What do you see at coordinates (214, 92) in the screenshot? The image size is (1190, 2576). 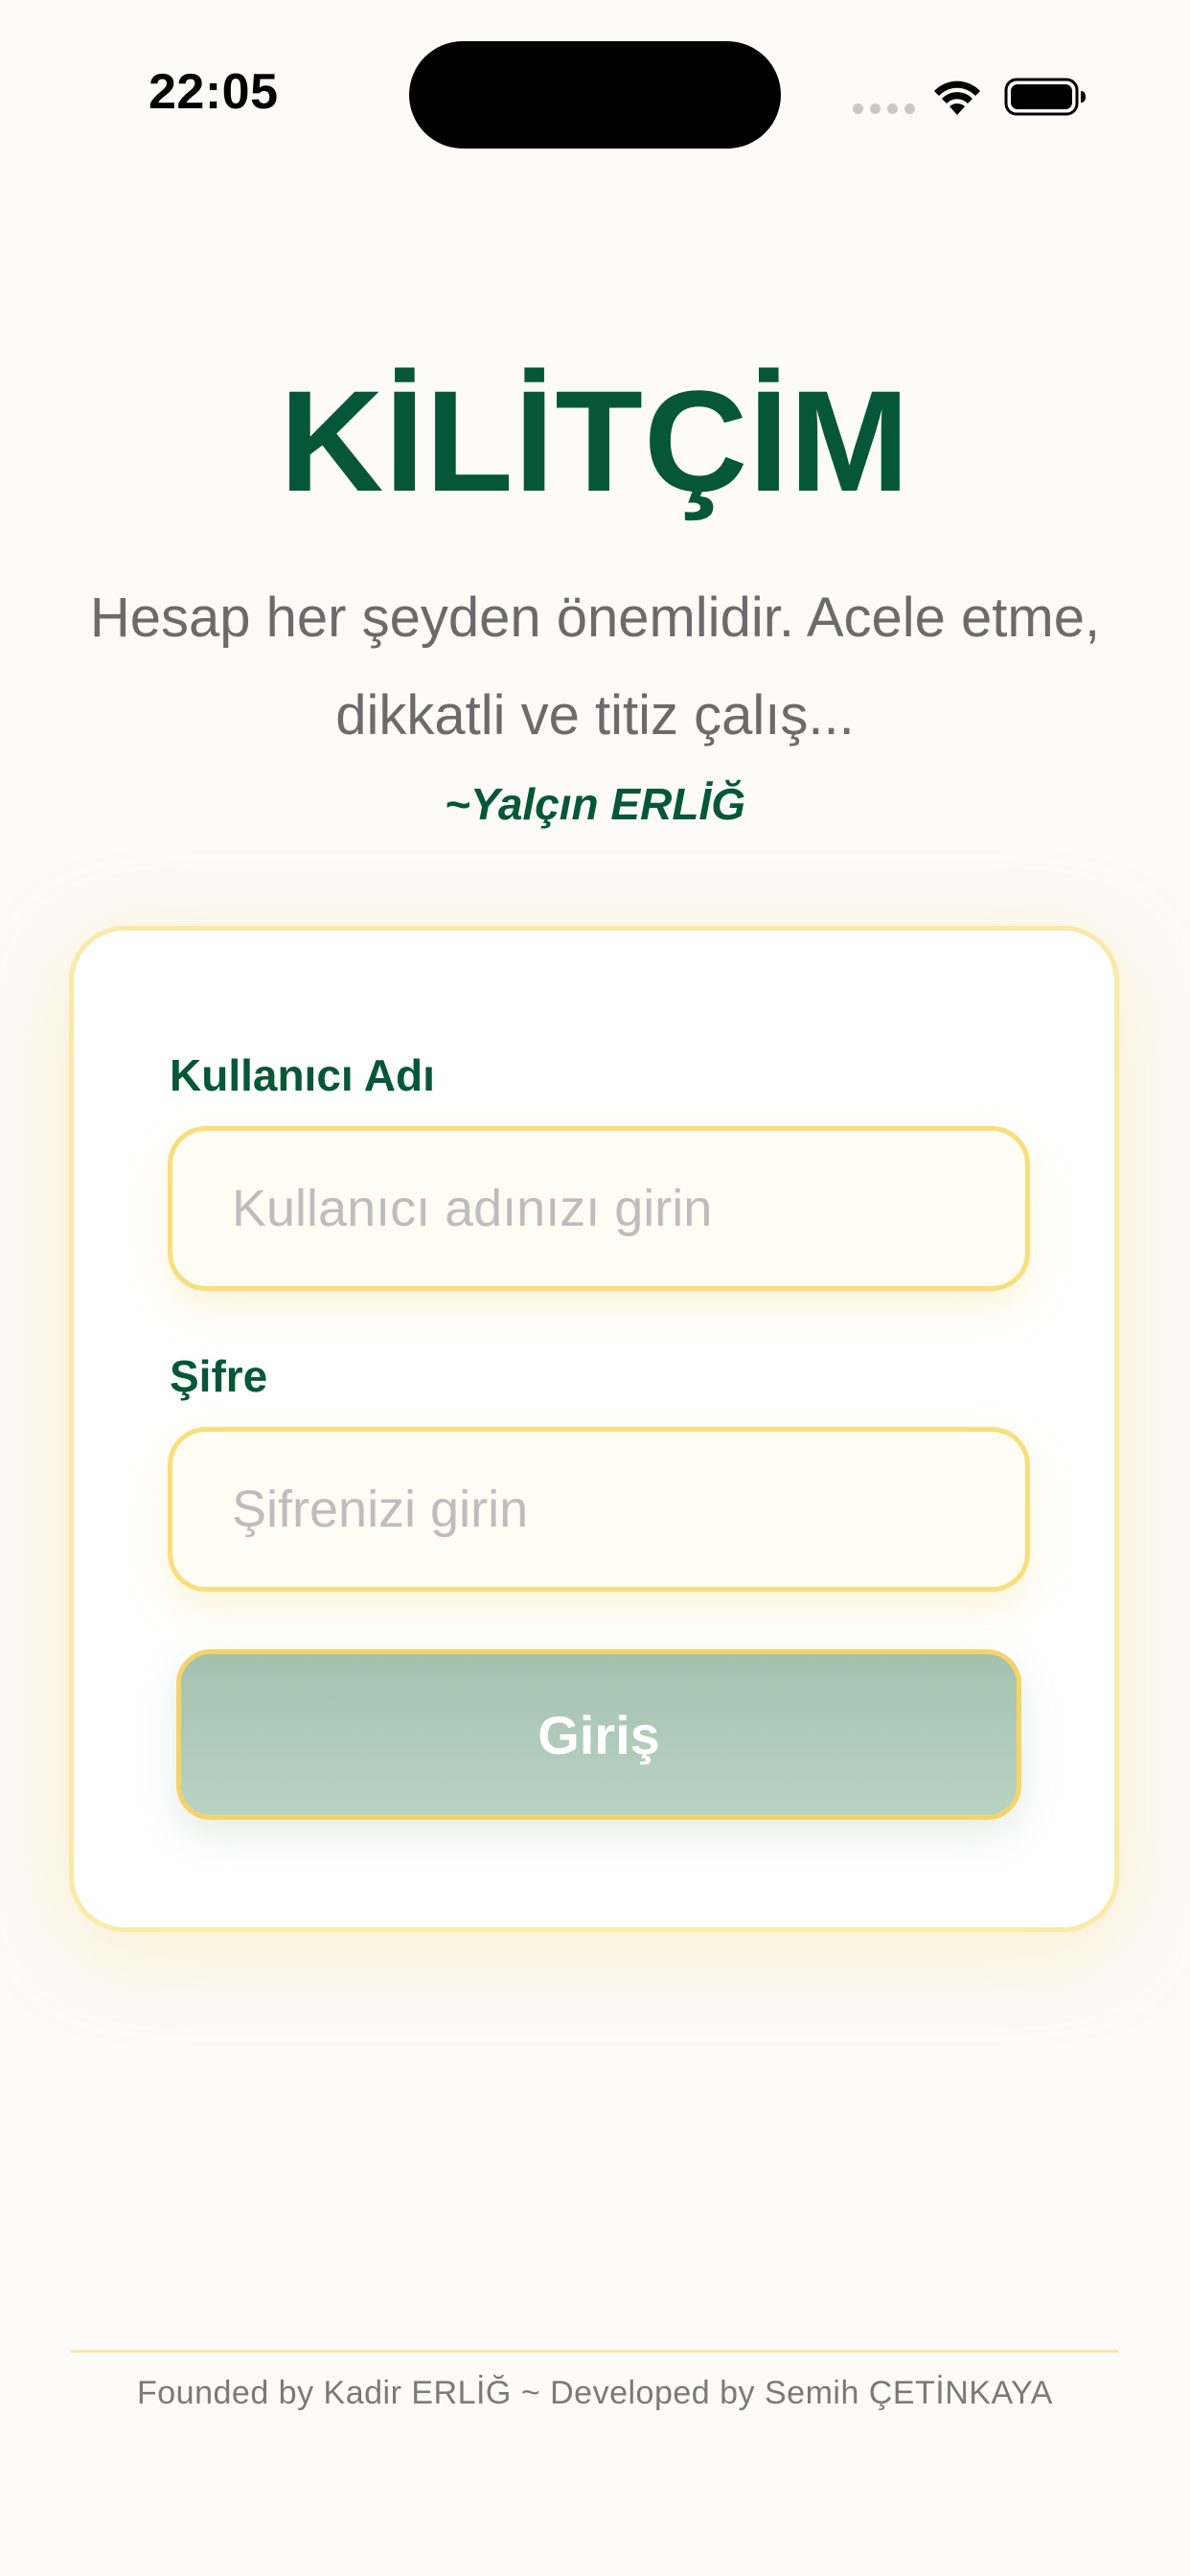 I see `status-time: 22:05` at bounding box center [214, 92].